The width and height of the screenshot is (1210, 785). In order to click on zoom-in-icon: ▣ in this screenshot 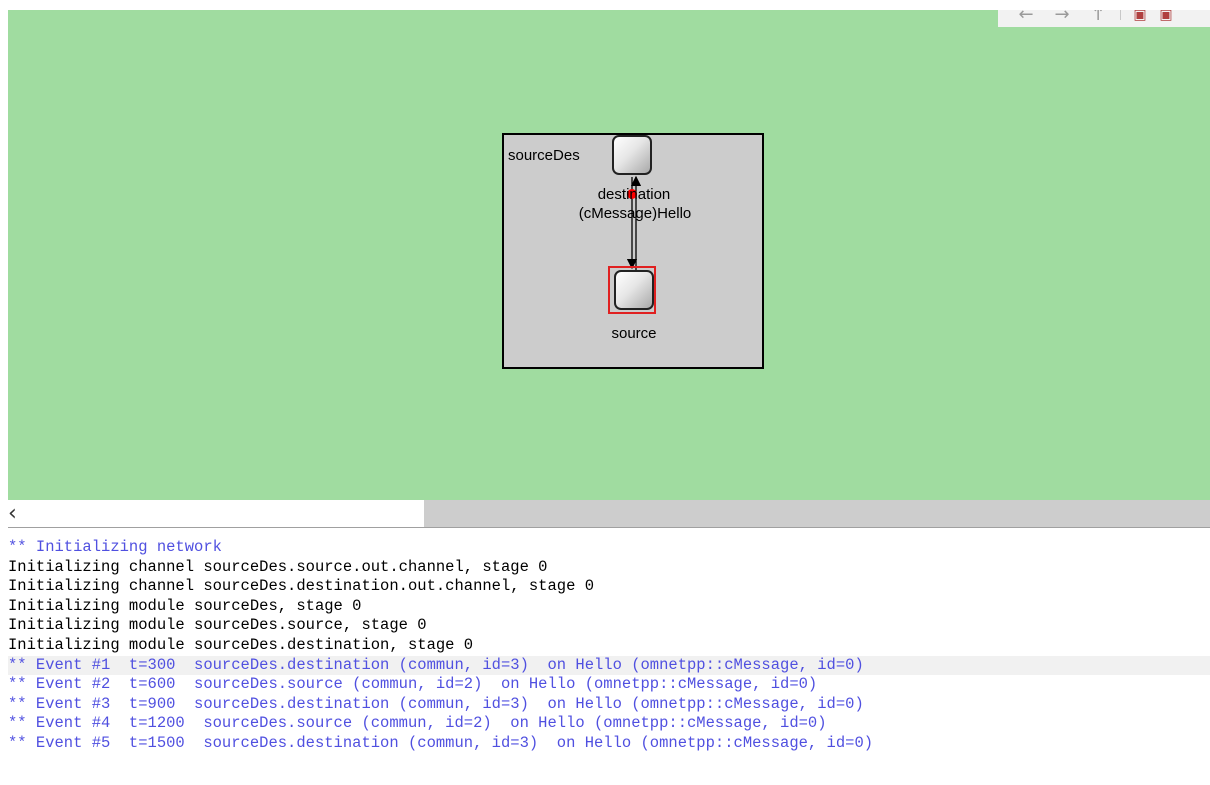, I will do `click(1140, 18)`.